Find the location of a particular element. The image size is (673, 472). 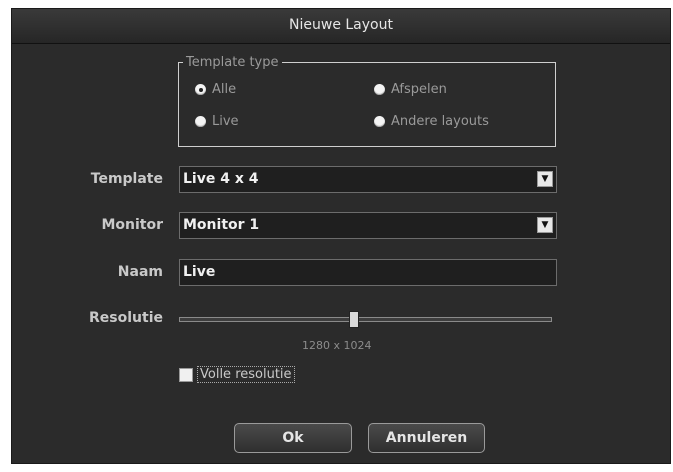

template-select-value: Live 4 x 4 is located at coordinates (221, 179).